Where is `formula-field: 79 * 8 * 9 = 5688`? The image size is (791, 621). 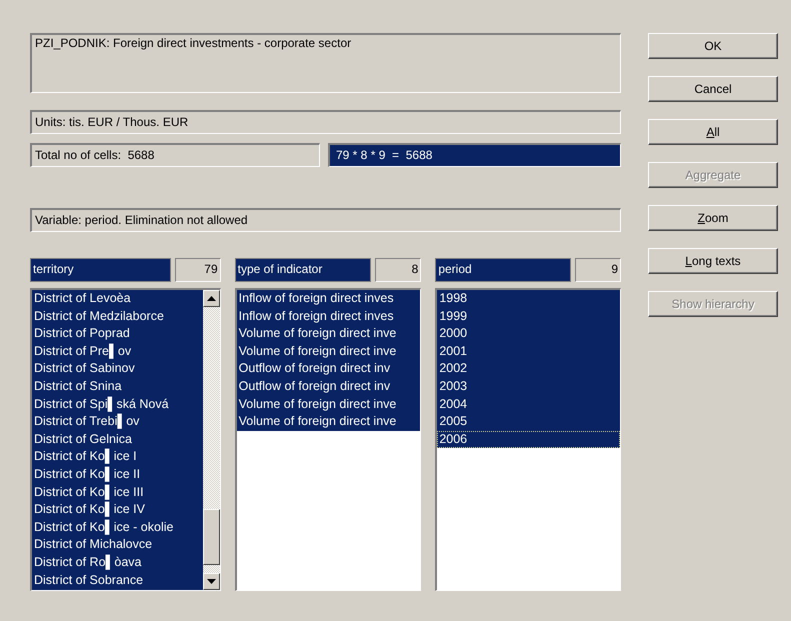
formula-field: 79 * 8 * 9 = 5688 is located at coordinates (474, 155).